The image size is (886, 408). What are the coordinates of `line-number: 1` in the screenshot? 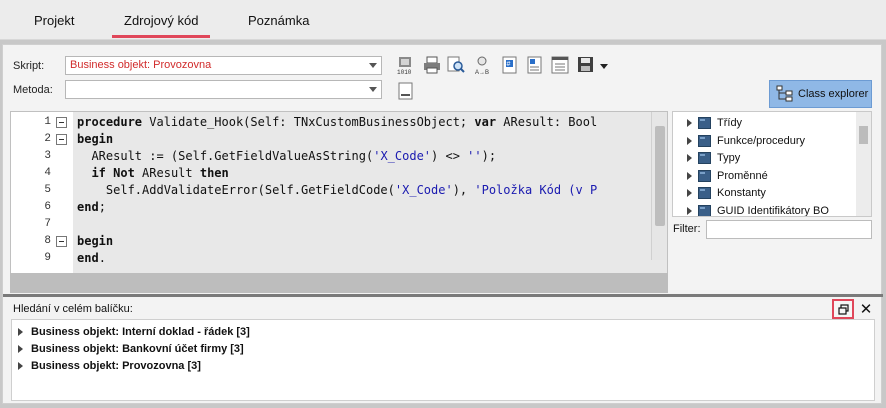 It's located at (47, 122).